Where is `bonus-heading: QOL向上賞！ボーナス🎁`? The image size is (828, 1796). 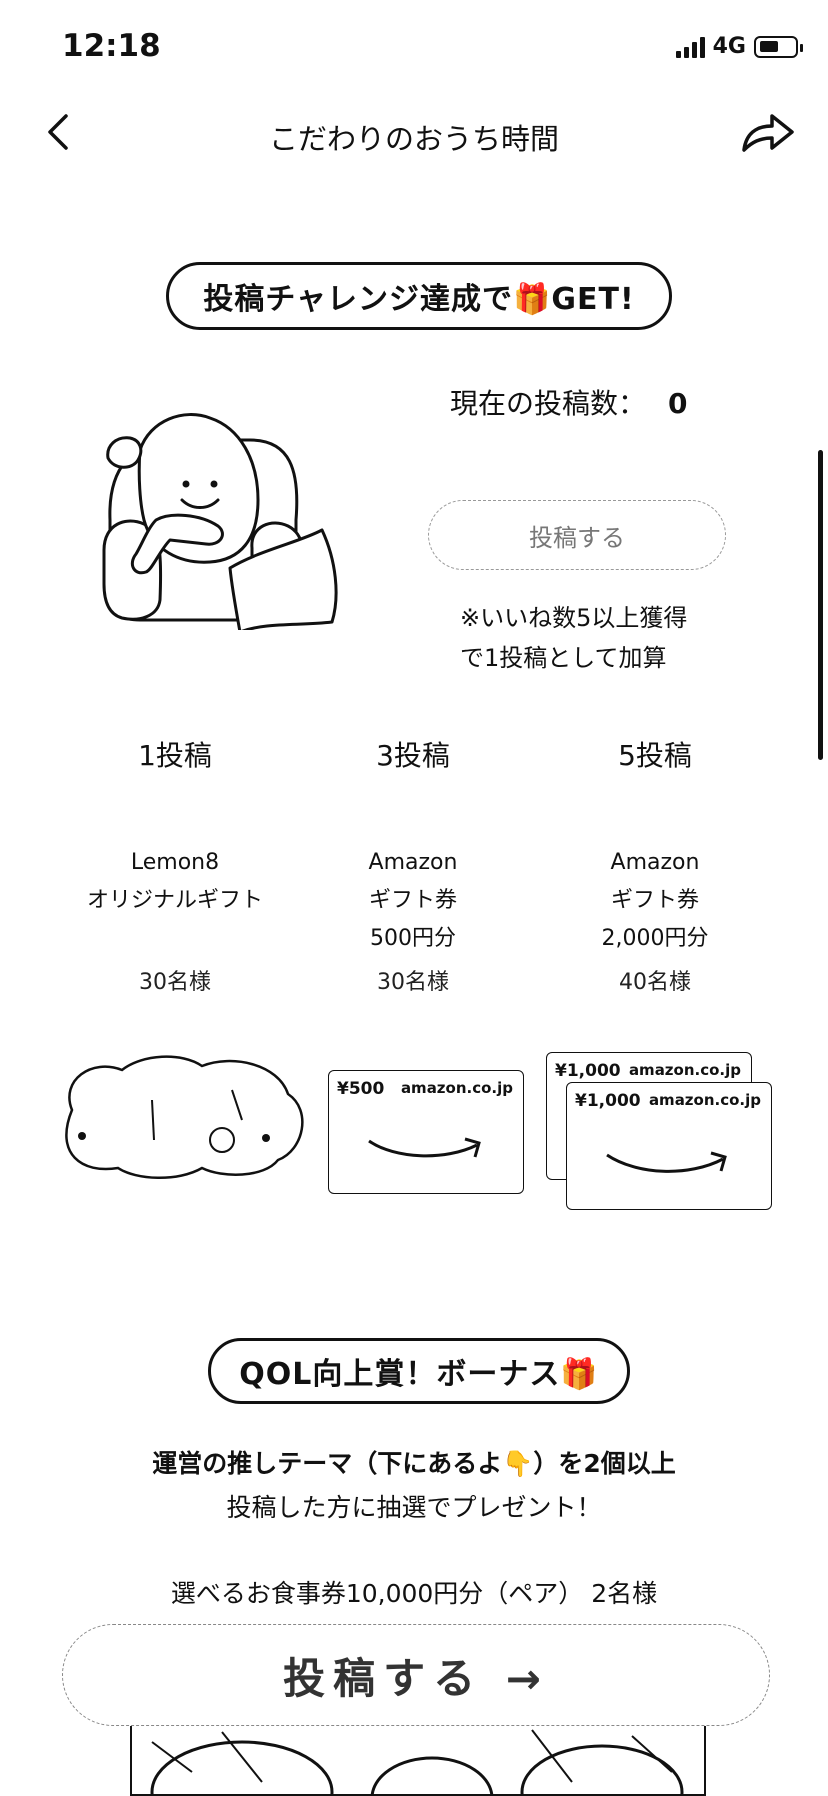 bonus-heading: QOL向上賞！ボーナス🎁 is located at coordinates (419, 1371).